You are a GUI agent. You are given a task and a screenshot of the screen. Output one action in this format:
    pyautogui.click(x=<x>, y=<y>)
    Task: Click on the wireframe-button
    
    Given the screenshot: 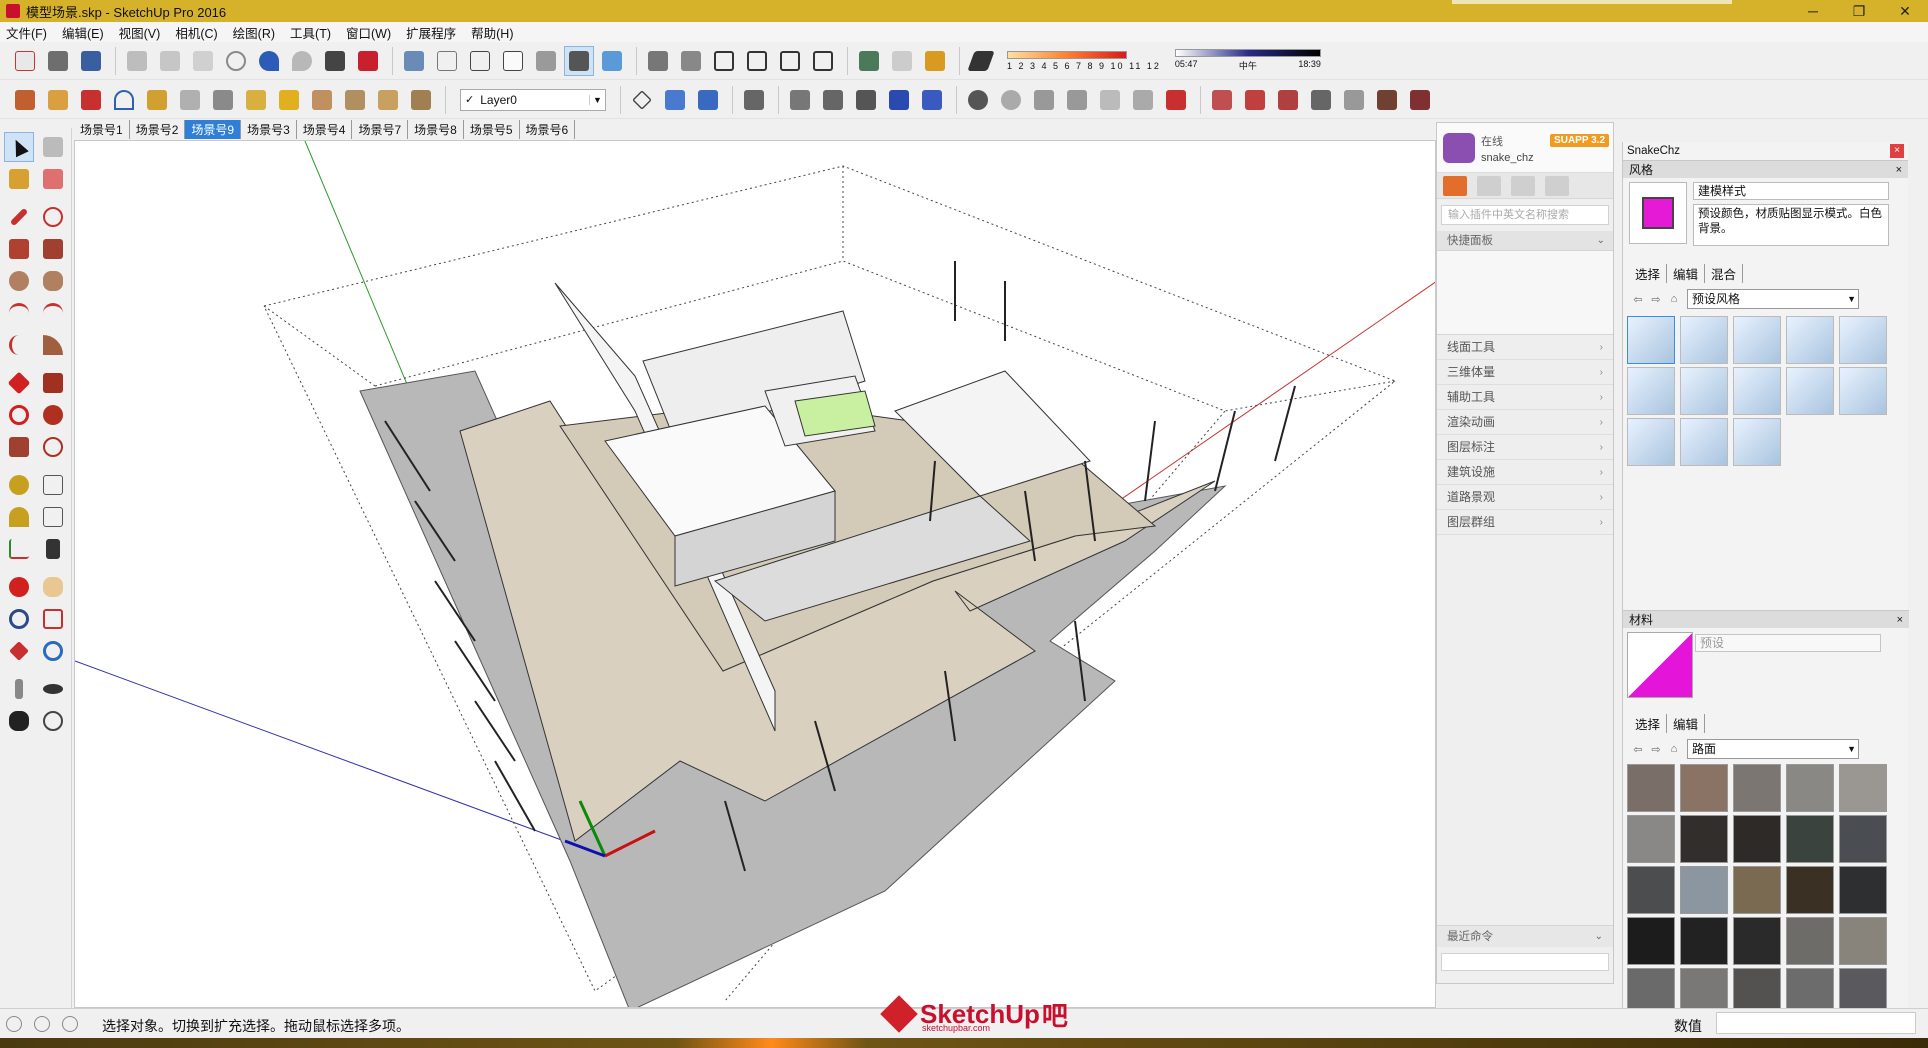 What is the action you would take?
    pyautogui.click(x=480, y=61)
    